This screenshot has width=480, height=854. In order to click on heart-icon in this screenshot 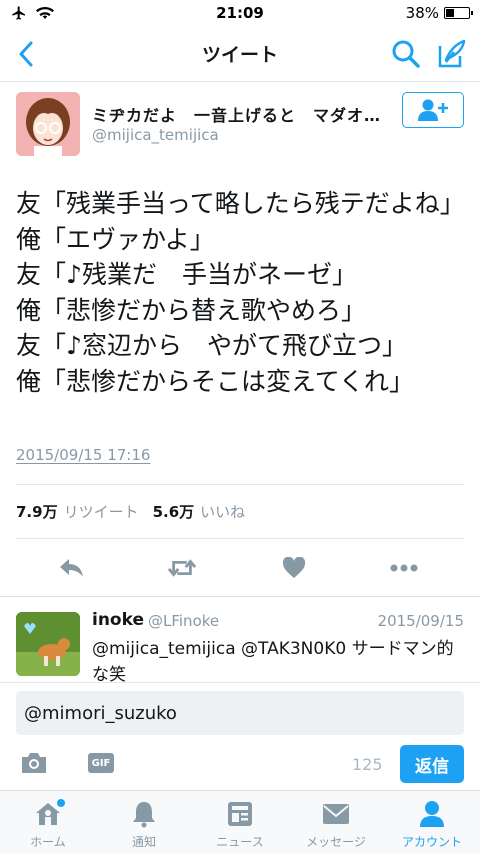, I will do `click(294, 567)`.